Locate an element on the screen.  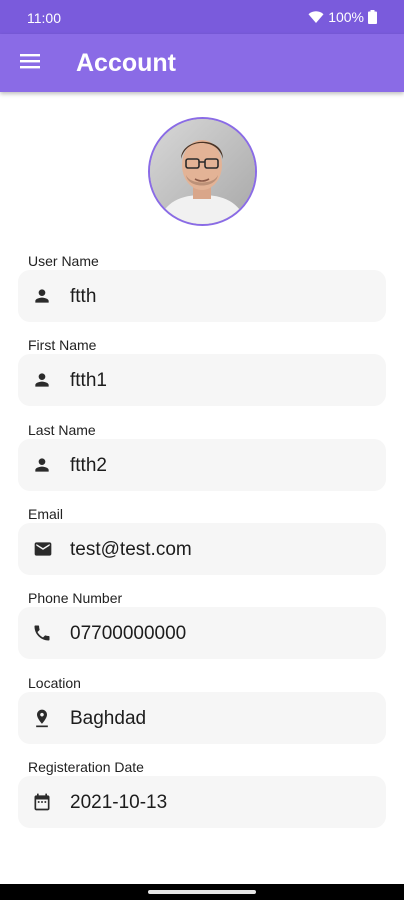
menu-icon is located at coordinates (30, 63).